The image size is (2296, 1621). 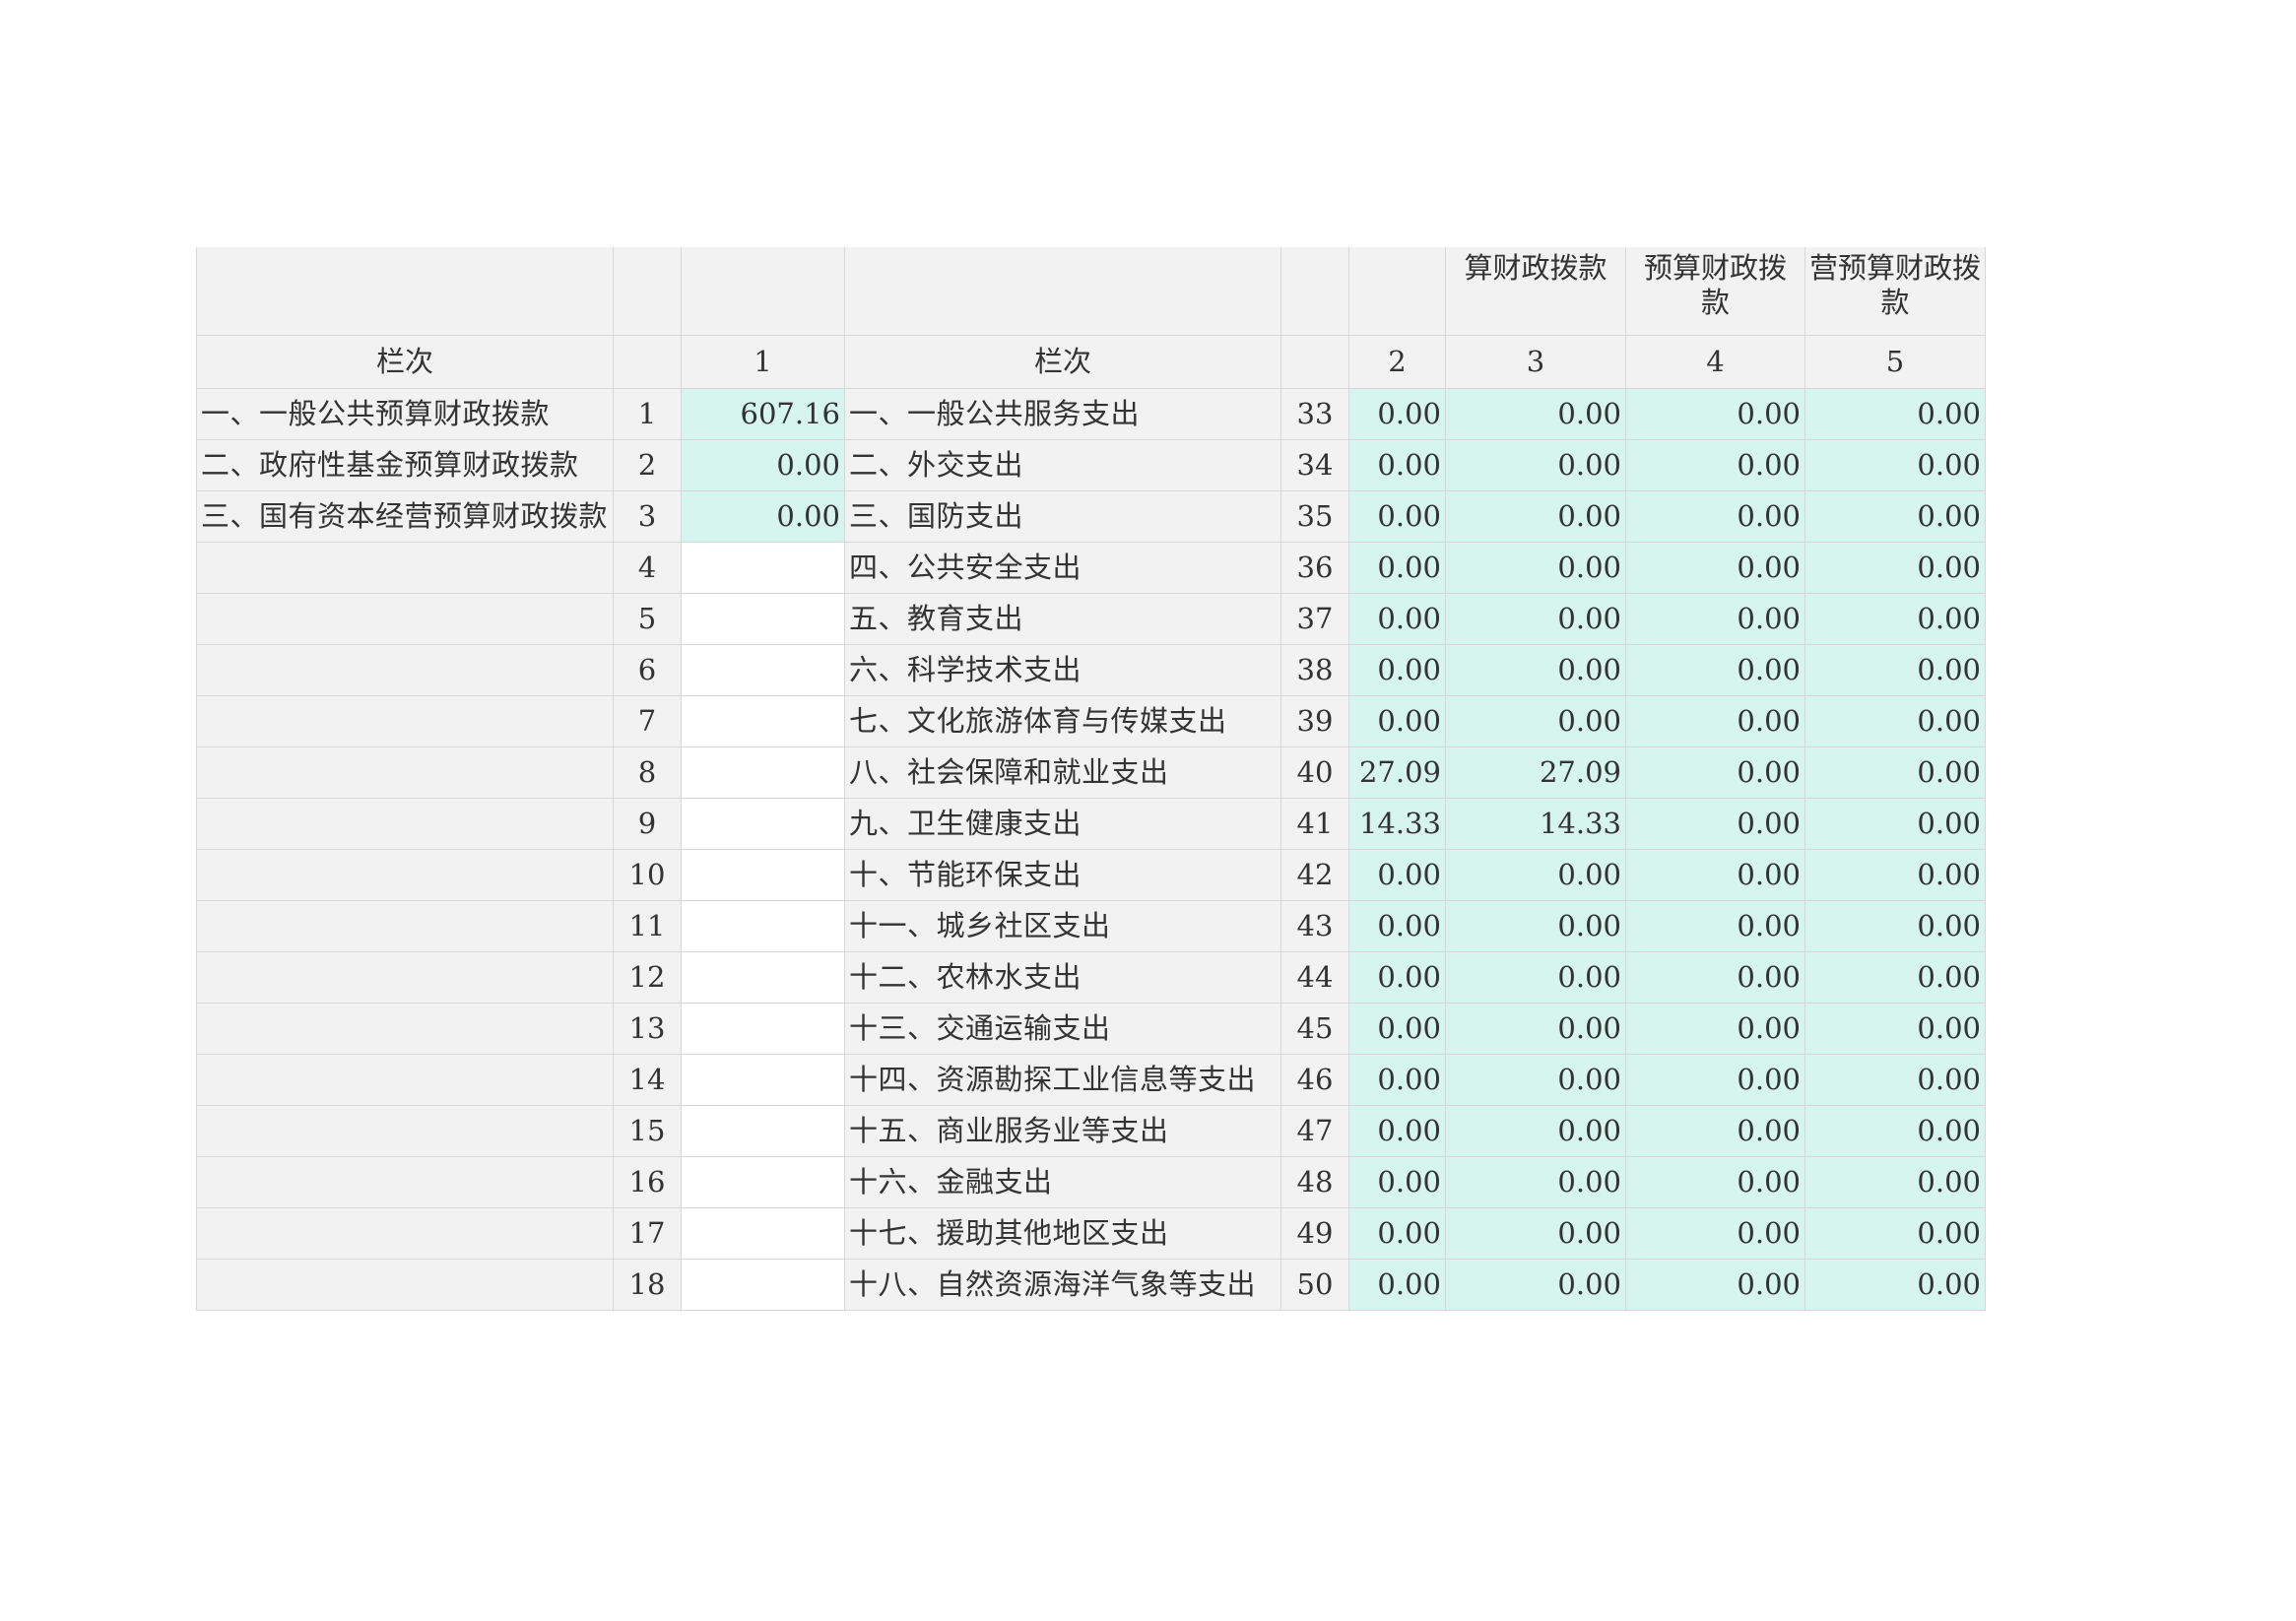 I want to click on expense-line-number: 46, so click(x=1314, y=1080).